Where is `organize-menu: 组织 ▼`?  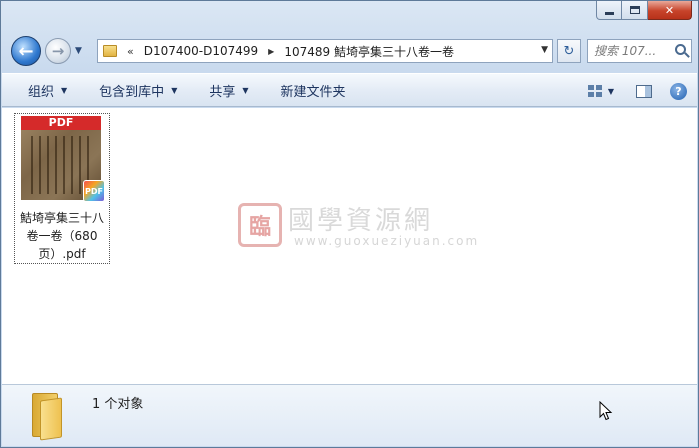
organize-menu: 组织 ▼ is located at coordinates (47, 90).